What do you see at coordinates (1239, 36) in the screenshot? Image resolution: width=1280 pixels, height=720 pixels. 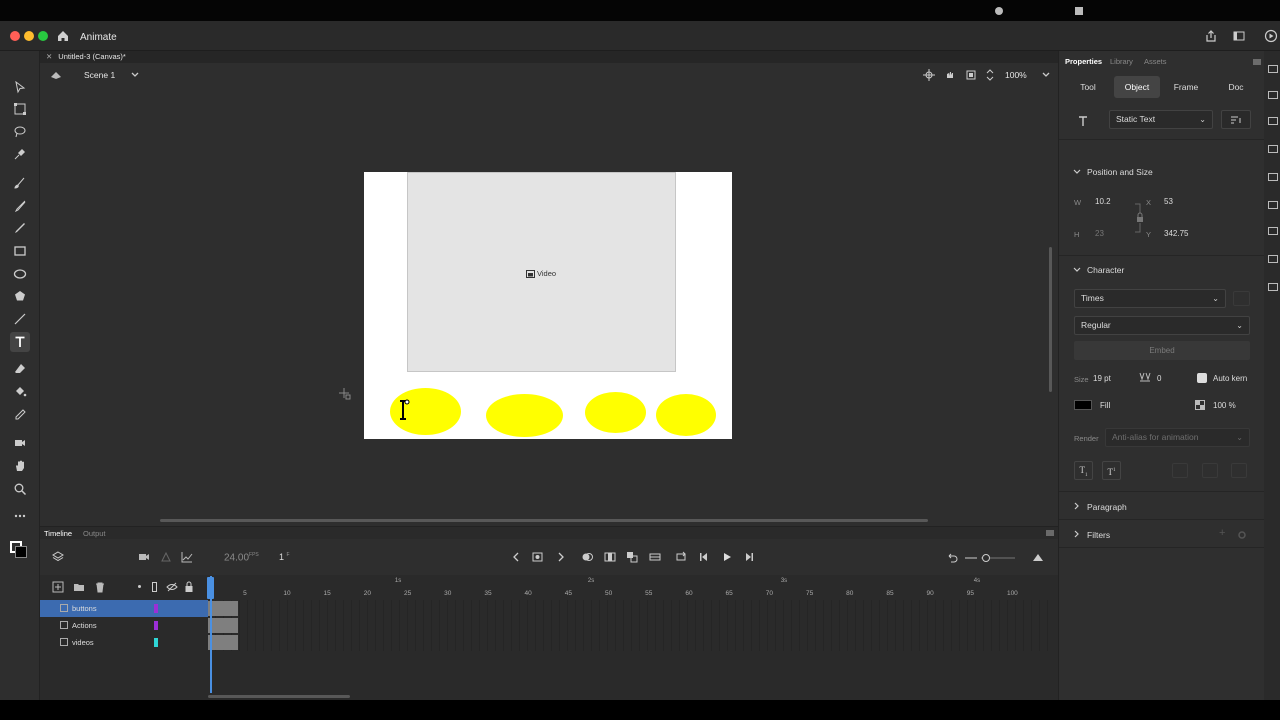 I see `workspace-icon` at bounding box center [1239, 36].